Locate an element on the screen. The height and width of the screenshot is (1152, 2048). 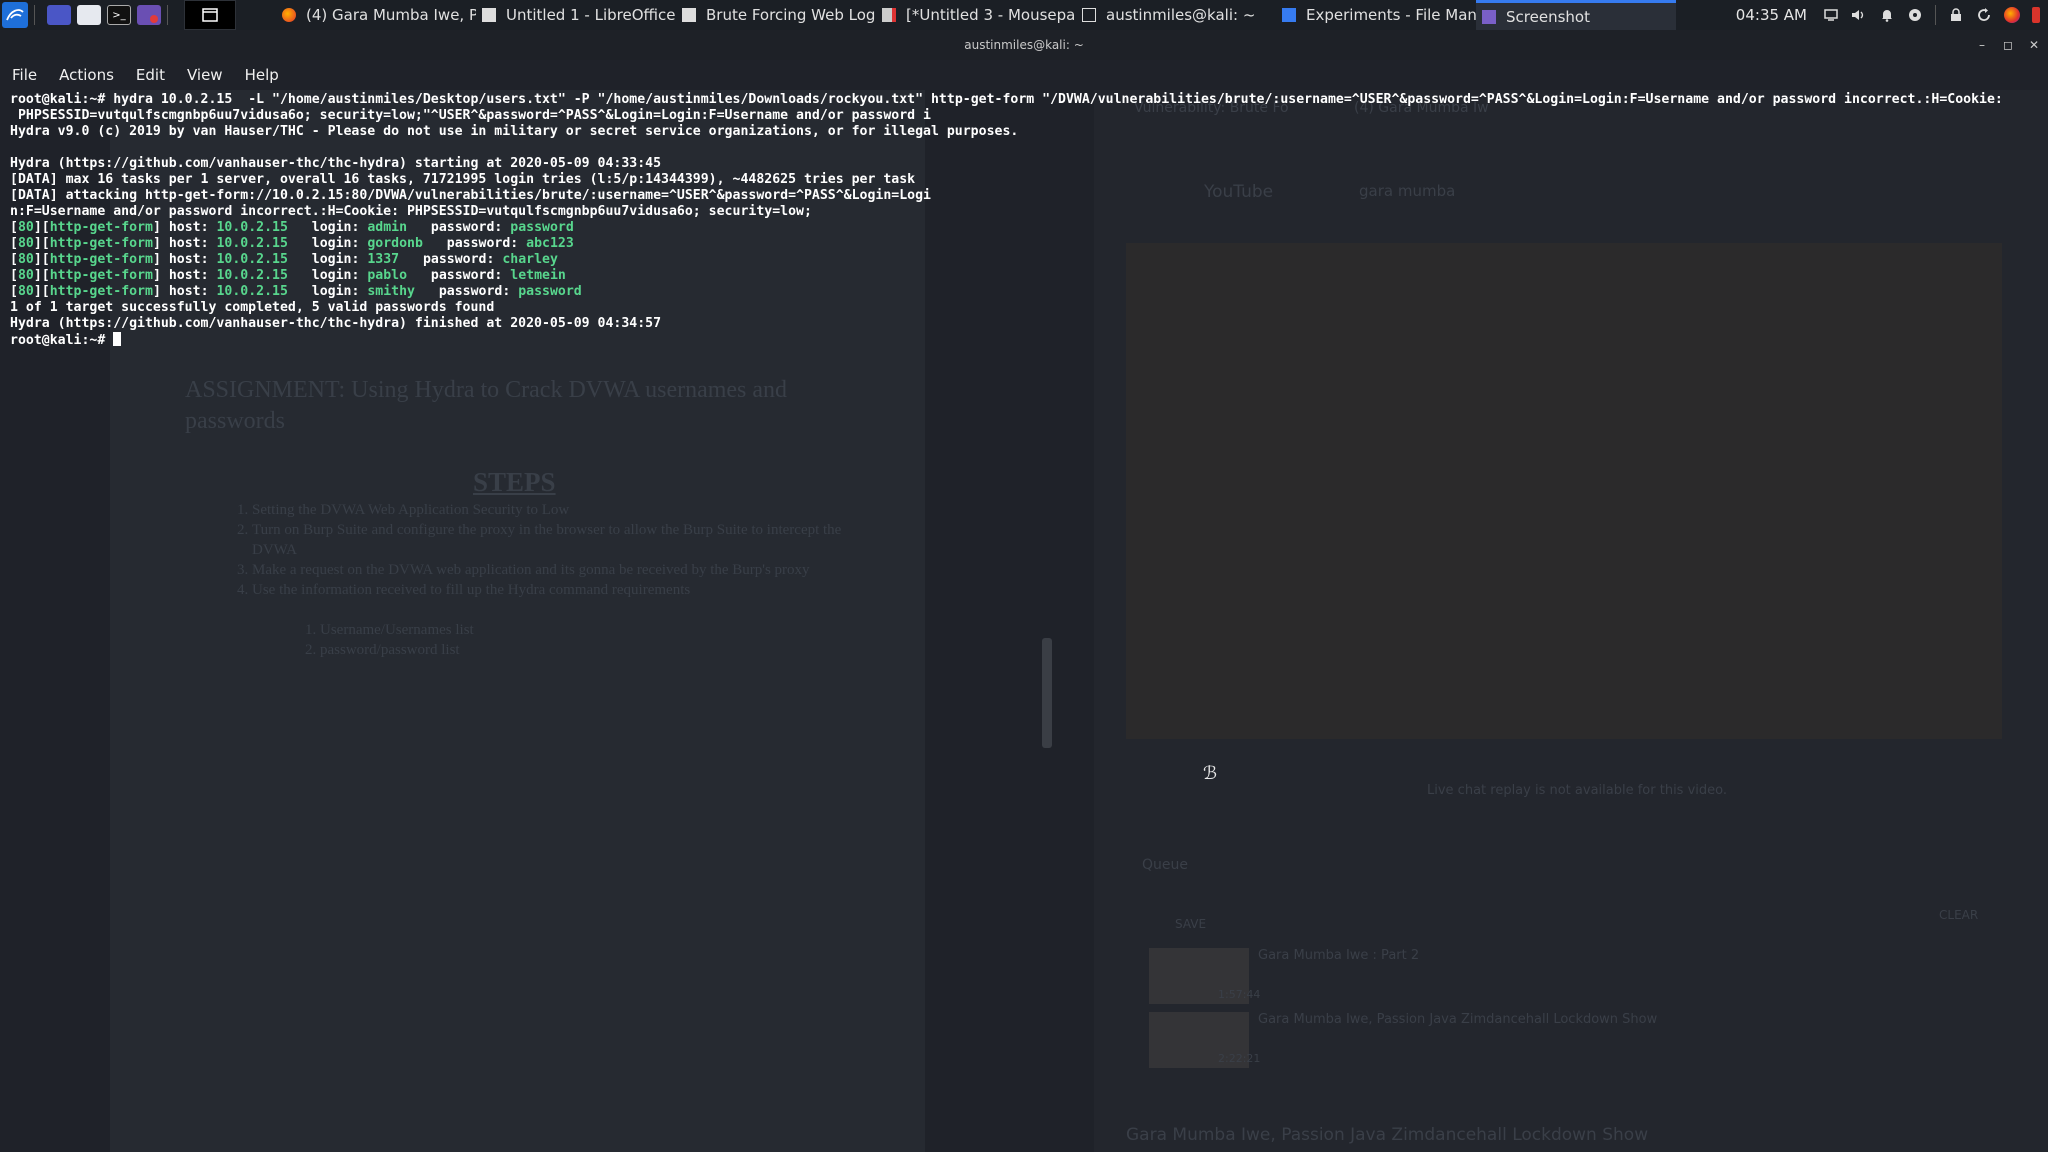
doc-steps-title: STEPS is located at coordinates (514, 482).